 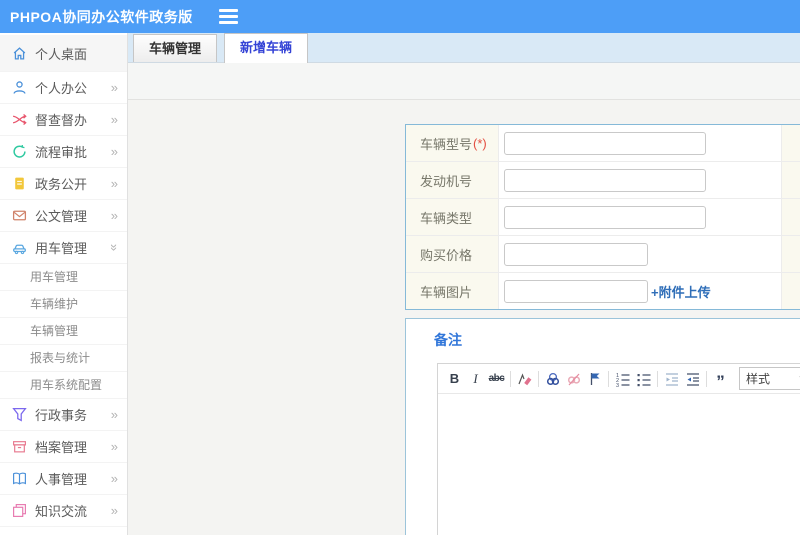 I want to click on sidebar-item-workflow-approval: 流程审批 », so click(x=63, y=152).